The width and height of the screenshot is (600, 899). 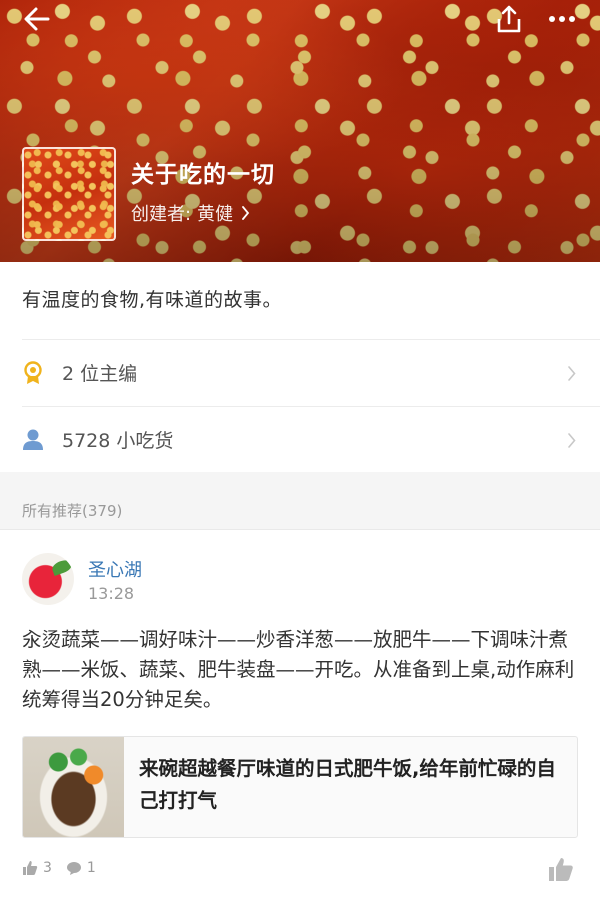 What do you see at coordinates (73, 868) in the screenshot?
I see `comment-bubble-icon` at bounding box center [73, 868].